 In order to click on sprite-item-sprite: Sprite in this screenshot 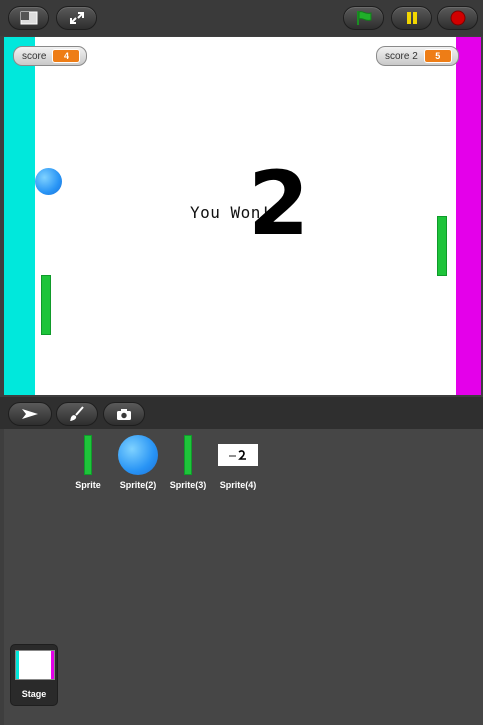, I will do `click(88, 461)`.